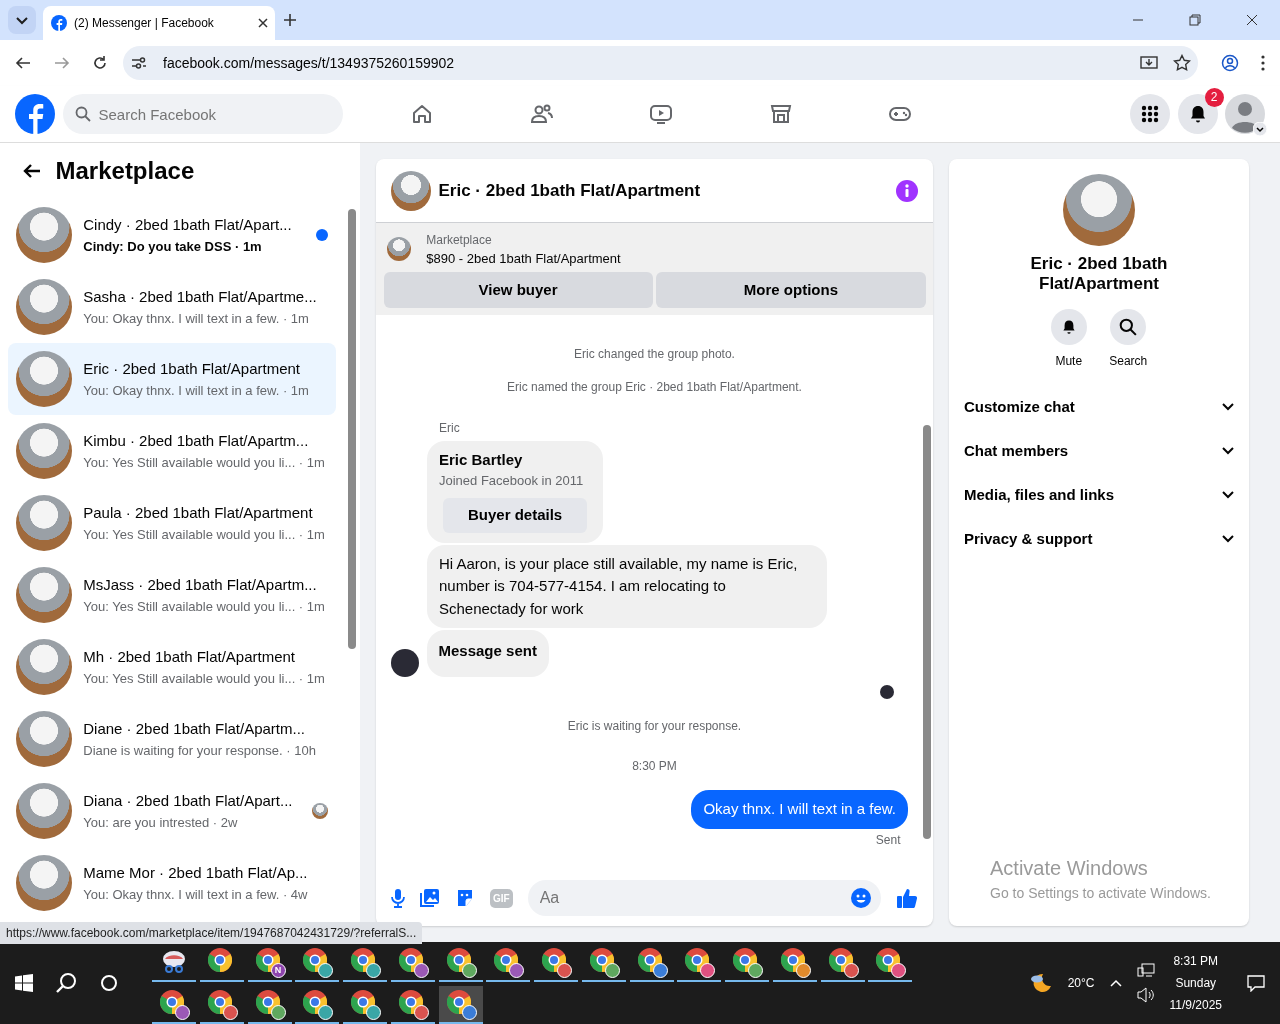  Describe the element at coordinates (1263, 63) in the screenshot. I see `more-icon` at that location.